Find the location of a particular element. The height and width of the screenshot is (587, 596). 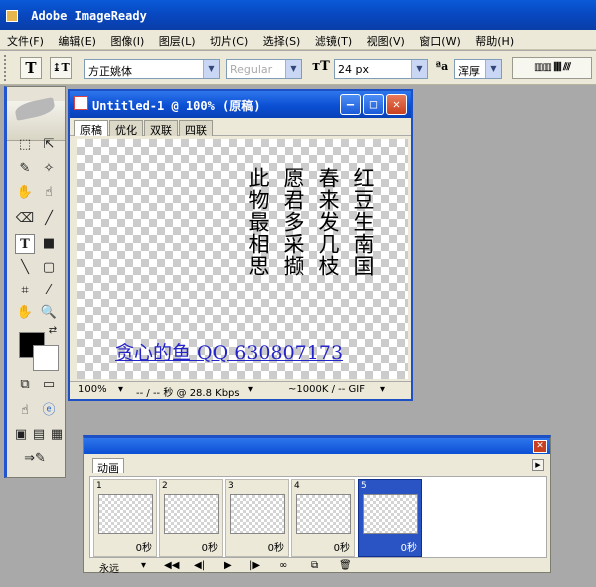

menu-image: 图像(I) is located at coordinates (125, 39).